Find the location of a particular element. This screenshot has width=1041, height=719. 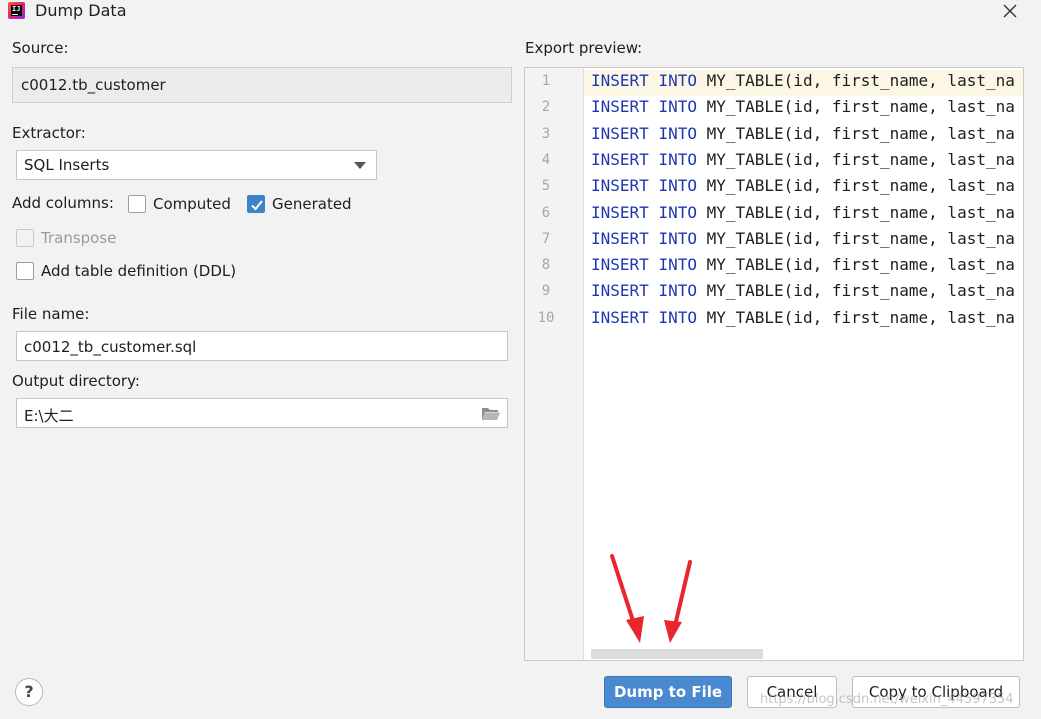

window-title: Dump Data is located at coordinates (81, 10).